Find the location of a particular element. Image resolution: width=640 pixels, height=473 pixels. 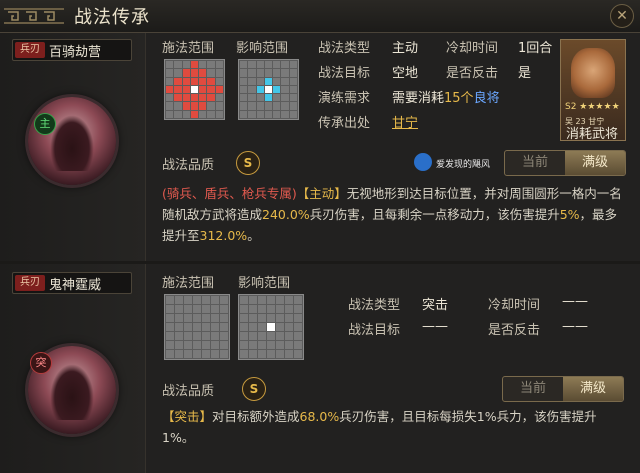

tactic-target-label: 战法目标 is located at coordinates (374, 330).